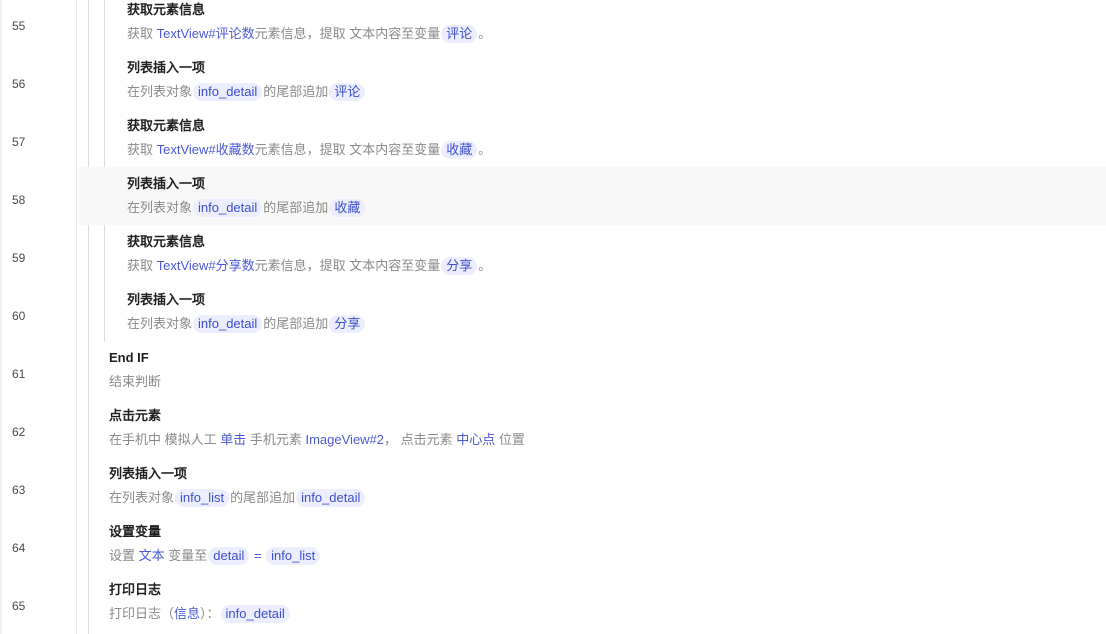  Describe the element at coordinates (19, 200) in the screenshot. I see `line-number: 58` at that location.